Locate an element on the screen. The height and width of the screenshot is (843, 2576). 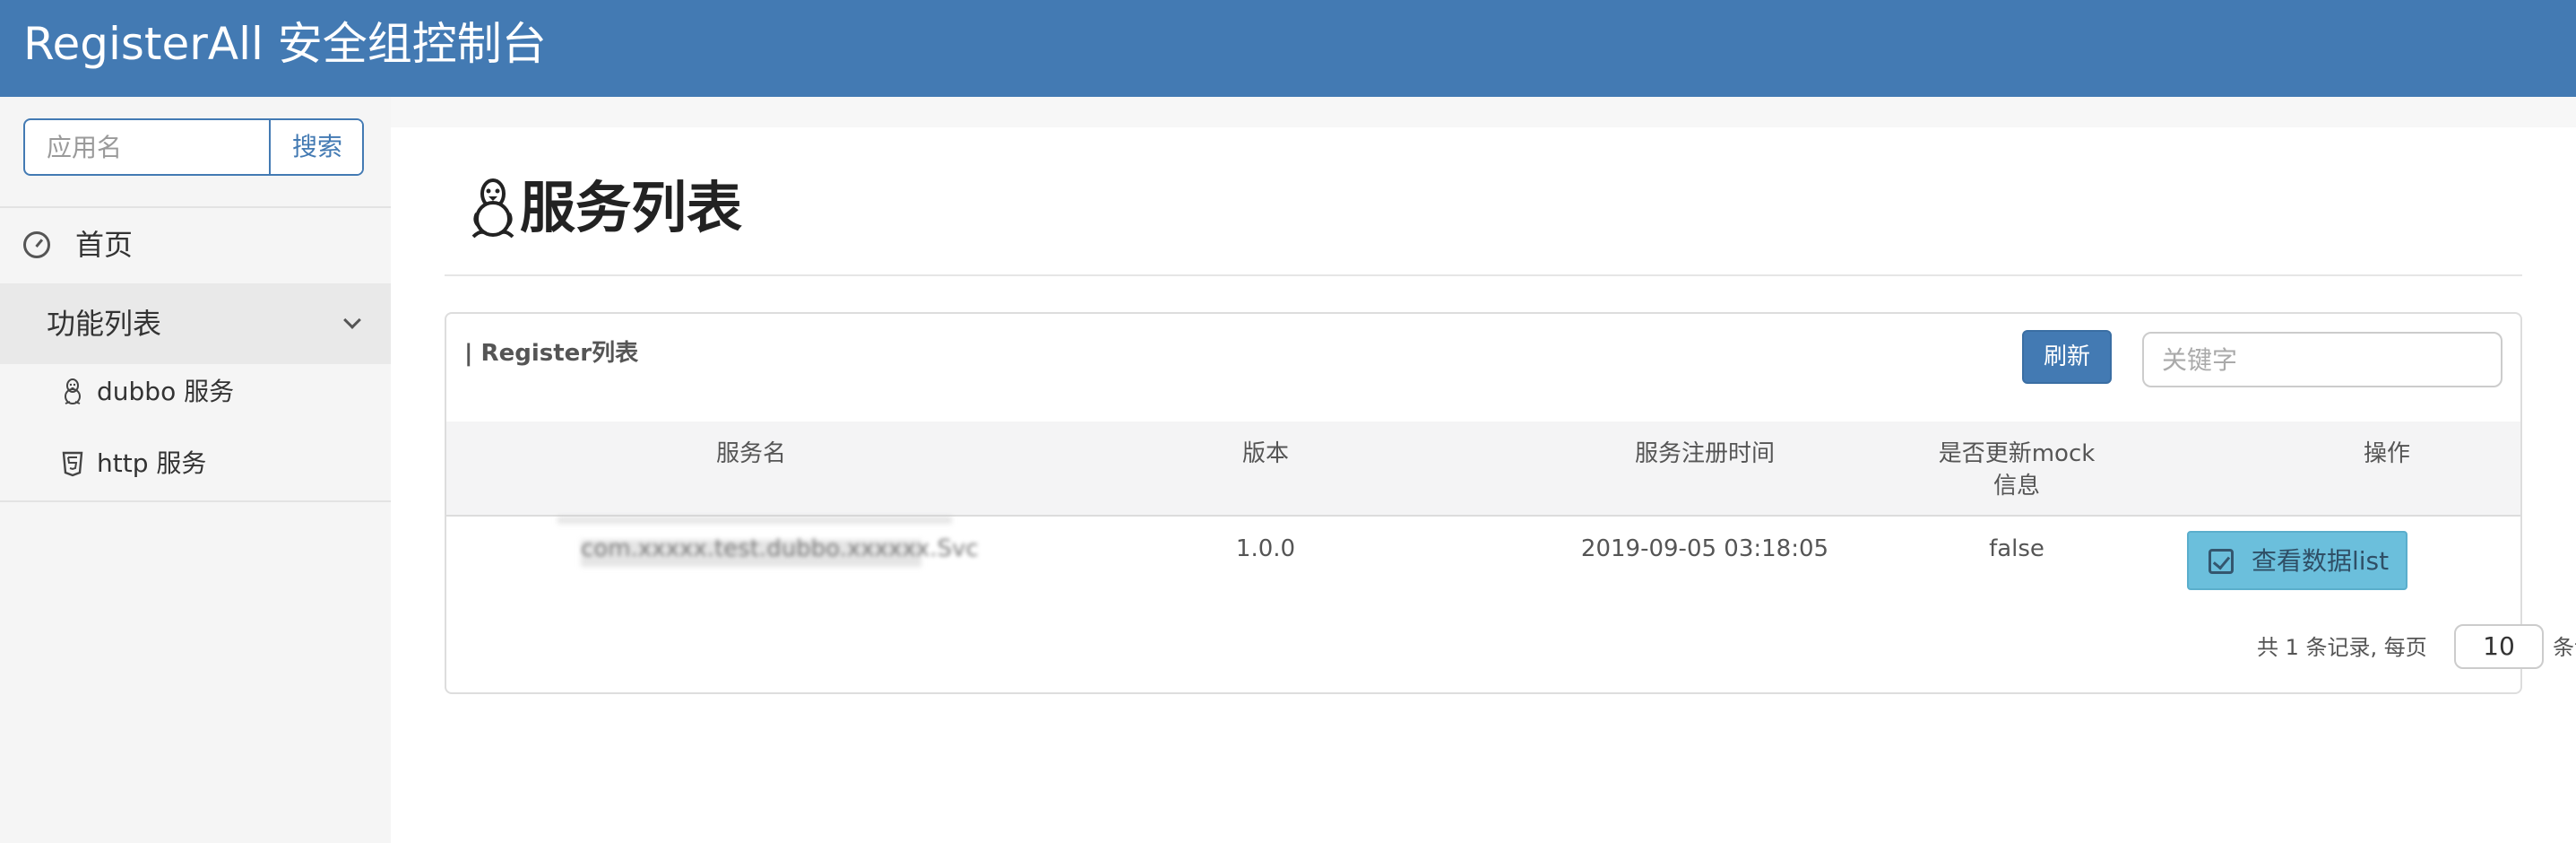
sidebar-item-home: 首页 is located at coordinates (195, 245).